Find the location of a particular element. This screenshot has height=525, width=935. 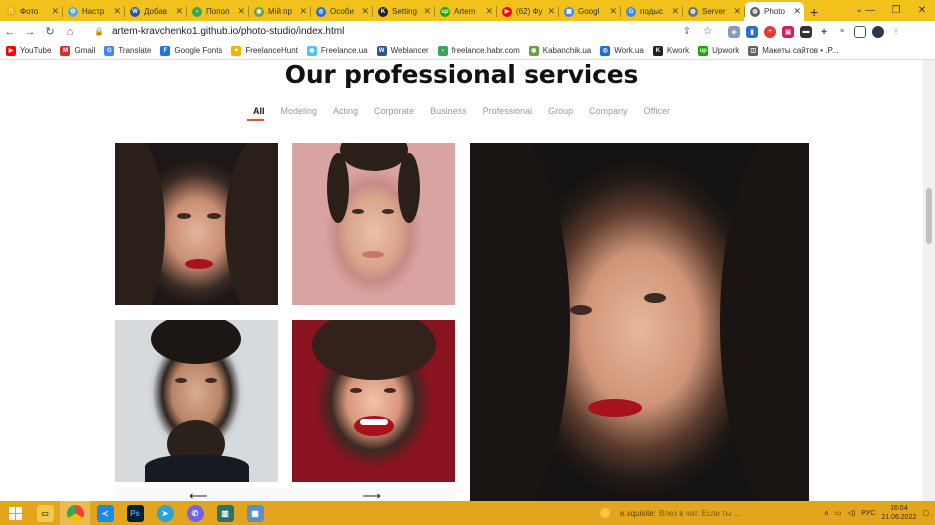

start-button is located at coordinates (15, 513).